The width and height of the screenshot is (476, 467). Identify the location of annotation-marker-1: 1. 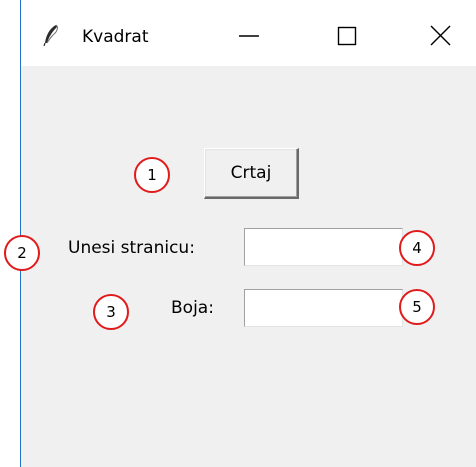
(152, 175).